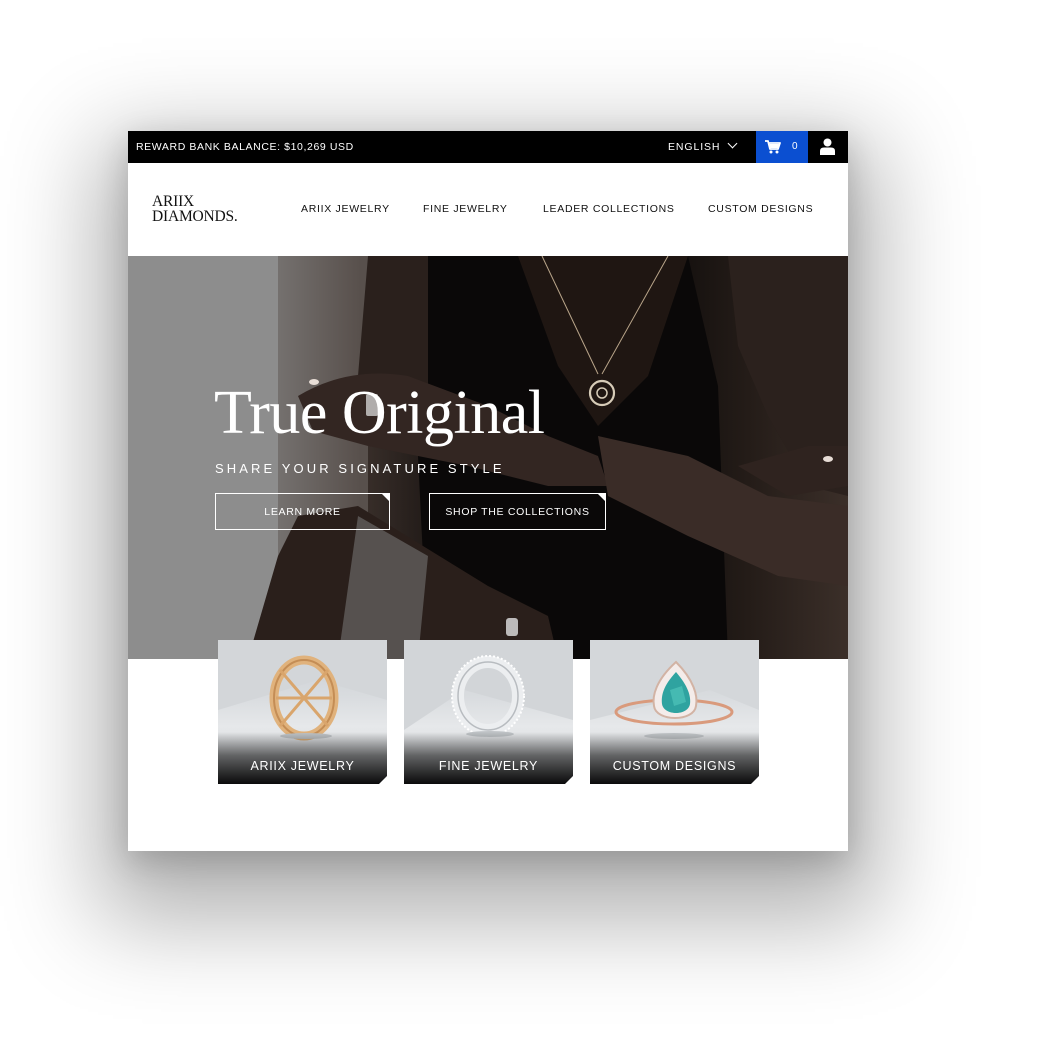 Image resolution: width=1062 pixels, height=1064 pixels. What do you see at coordinates (488, 712) in the screenshot?
I see `category-tile-fine-jewelry: FINE JEWELRY` at bounding box center [488, 712].